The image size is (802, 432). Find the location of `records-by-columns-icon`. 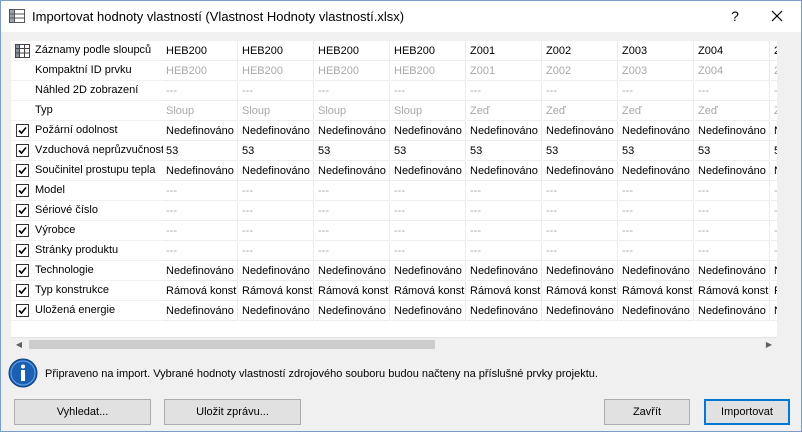

records-by-columns-icon is located at coordinates (22, 51).